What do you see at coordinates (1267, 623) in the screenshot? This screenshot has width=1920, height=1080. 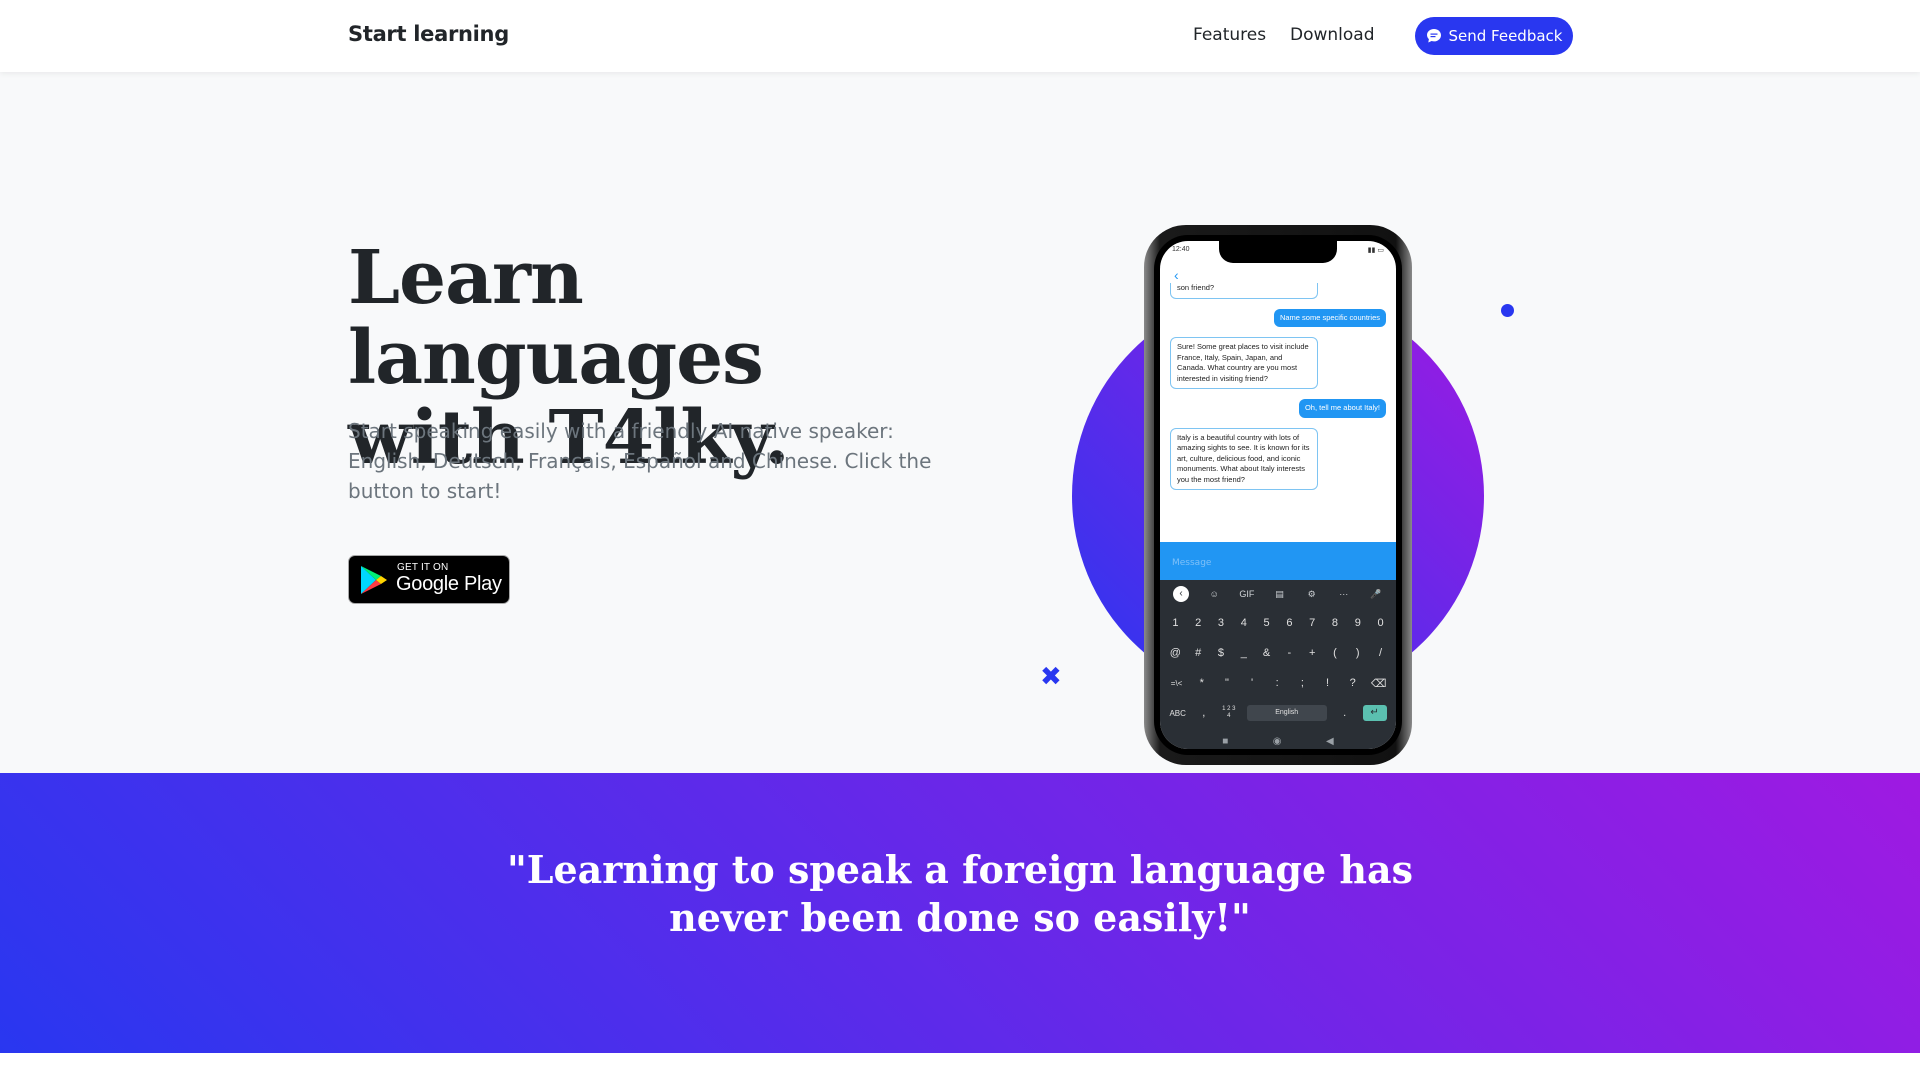 I see `key: 5` at bounding box center [1267, 623].